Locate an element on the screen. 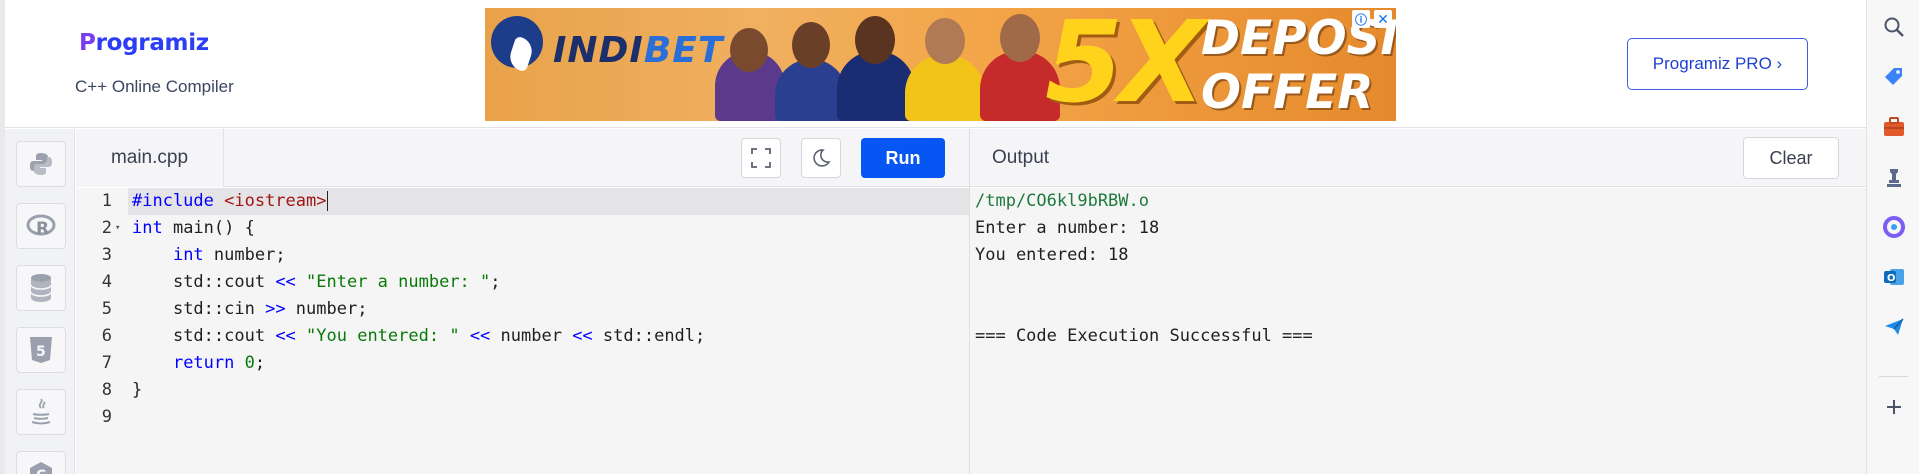 The width and height of the screenshot is (1919, 474). line-number: 4 is located at coordinates (106, 282).